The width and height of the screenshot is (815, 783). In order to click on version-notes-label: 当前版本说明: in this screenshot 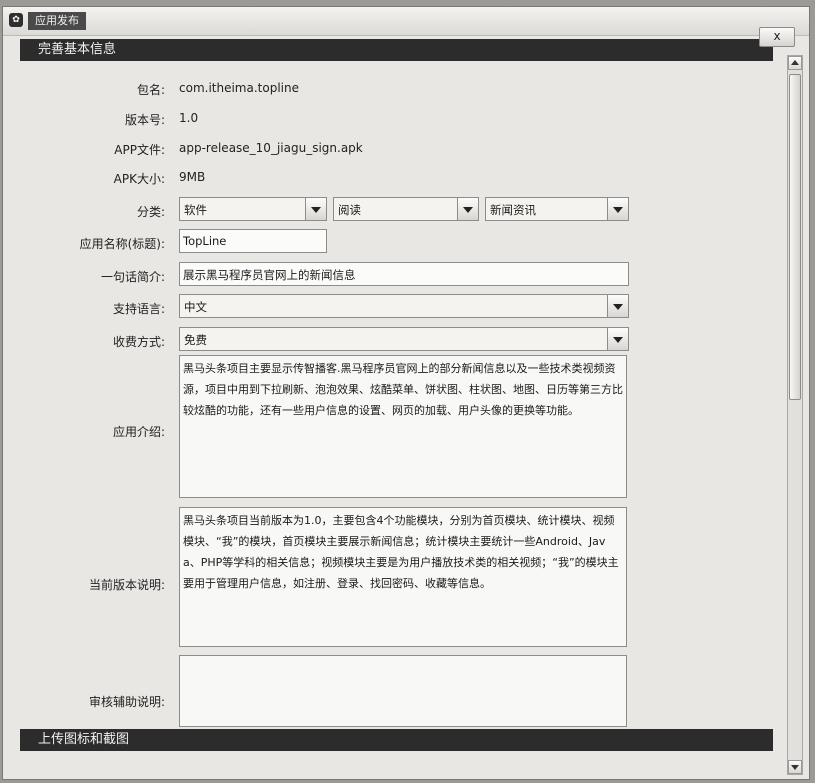, I will do `click(126, 585)`.